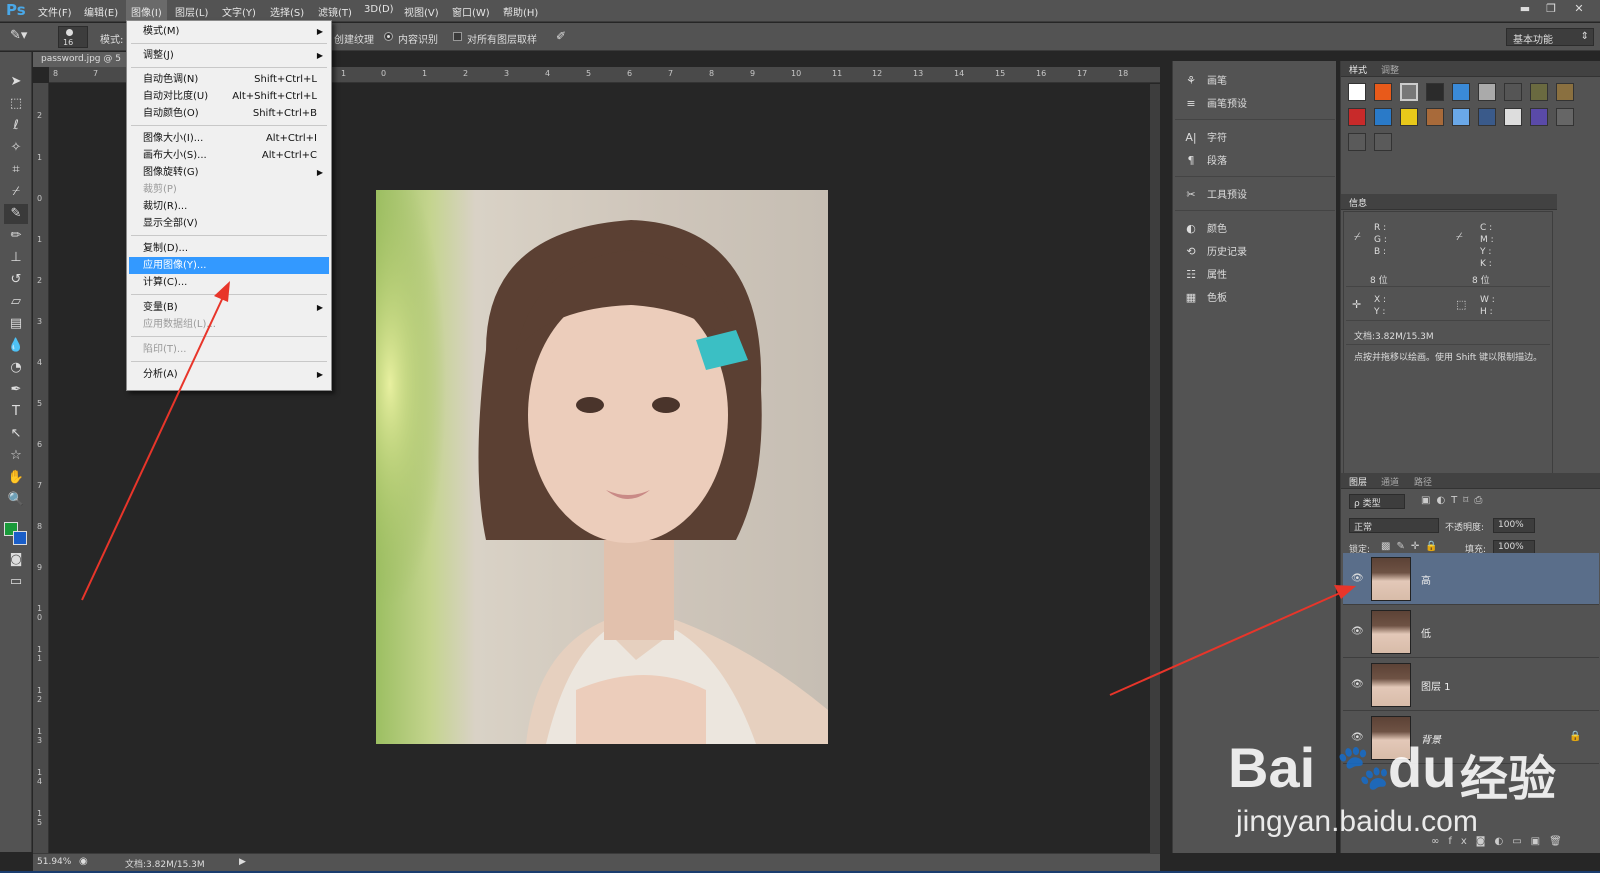 This screenshot has width=1600, height=873. What do you see at coordinates (1272, 767) in the screenshot?
I see `watermark-brand: Bai` at bounding box center [1272, 767].